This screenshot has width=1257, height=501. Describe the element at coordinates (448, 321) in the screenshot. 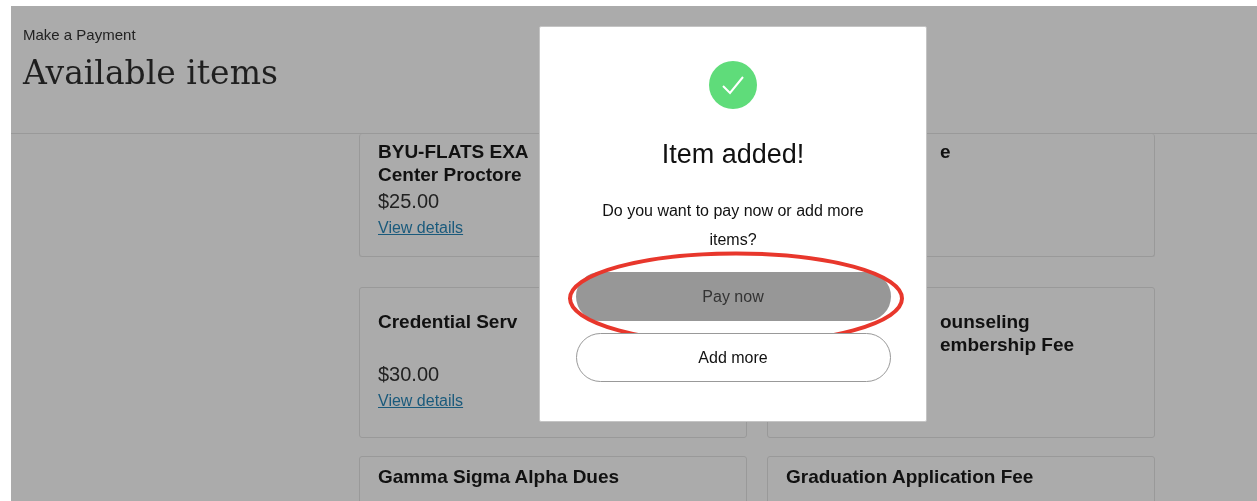

I see `item-title: Credential Serv` at that location.